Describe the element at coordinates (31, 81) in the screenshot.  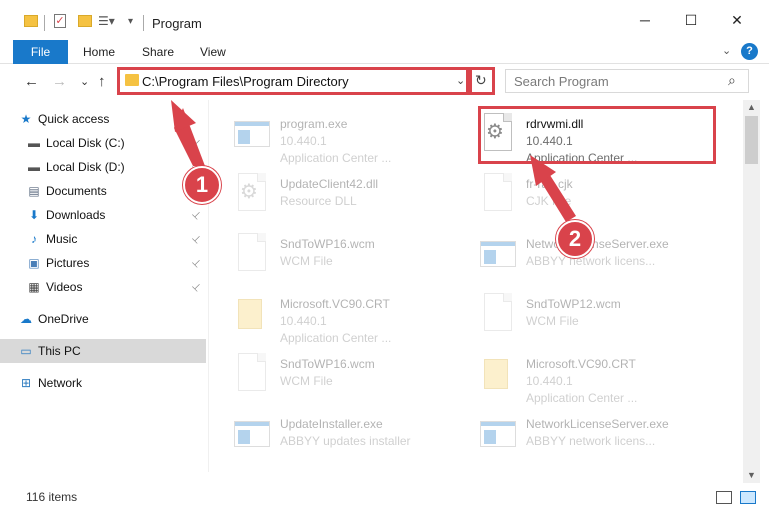
I see `back-button: ←` at that location.